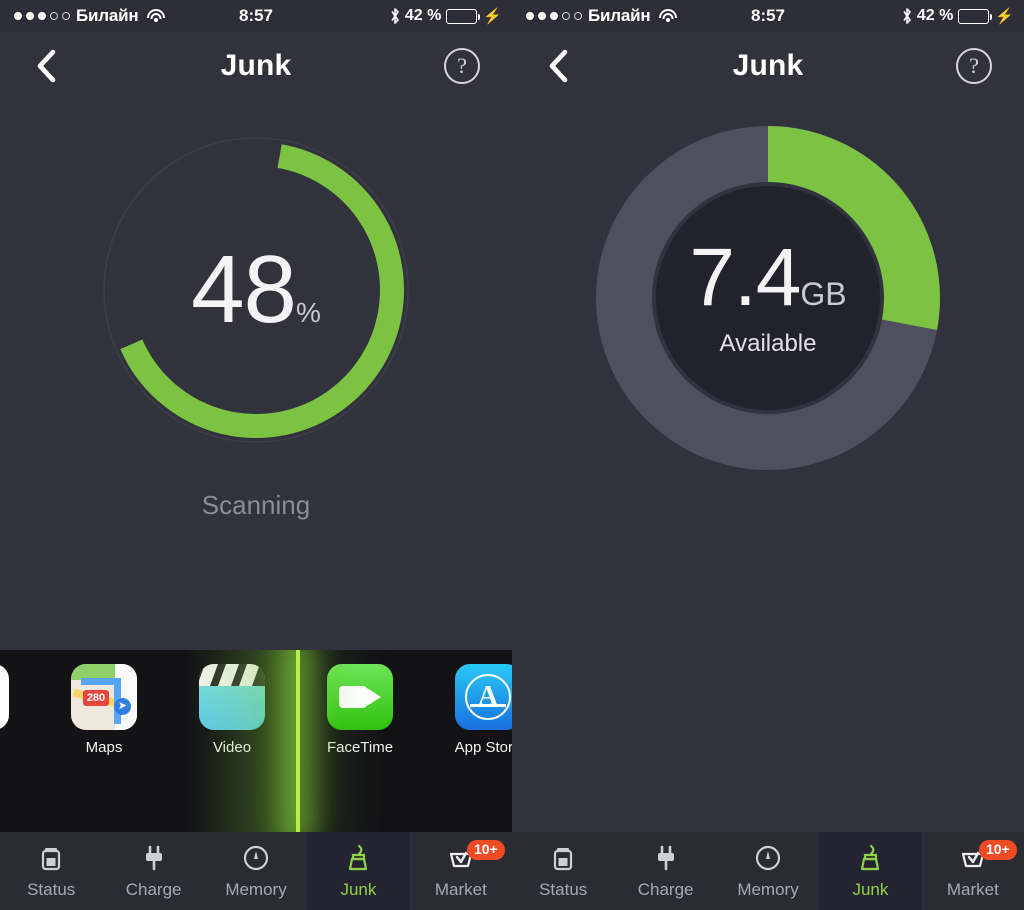  Describe the element at coordinates (242, 741) in the screenshot. I see `scan-beam-glow` at that location.